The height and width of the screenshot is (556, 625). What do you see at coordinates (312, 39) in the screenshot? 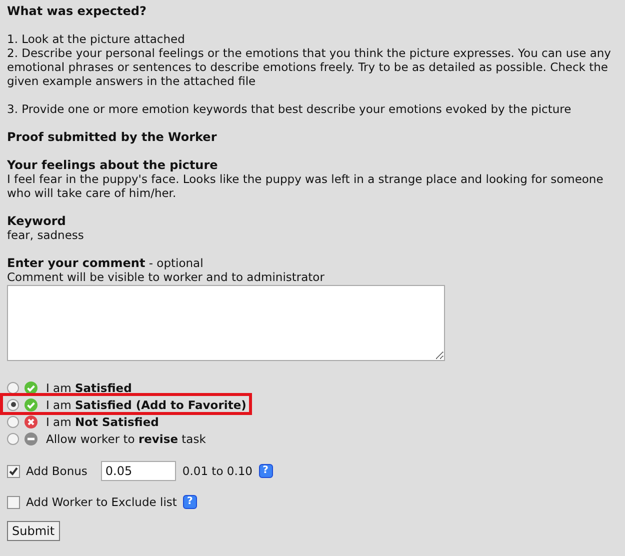
I see `instruction-step: 1. Look at the picture attached` at bounding box center [312, 39].